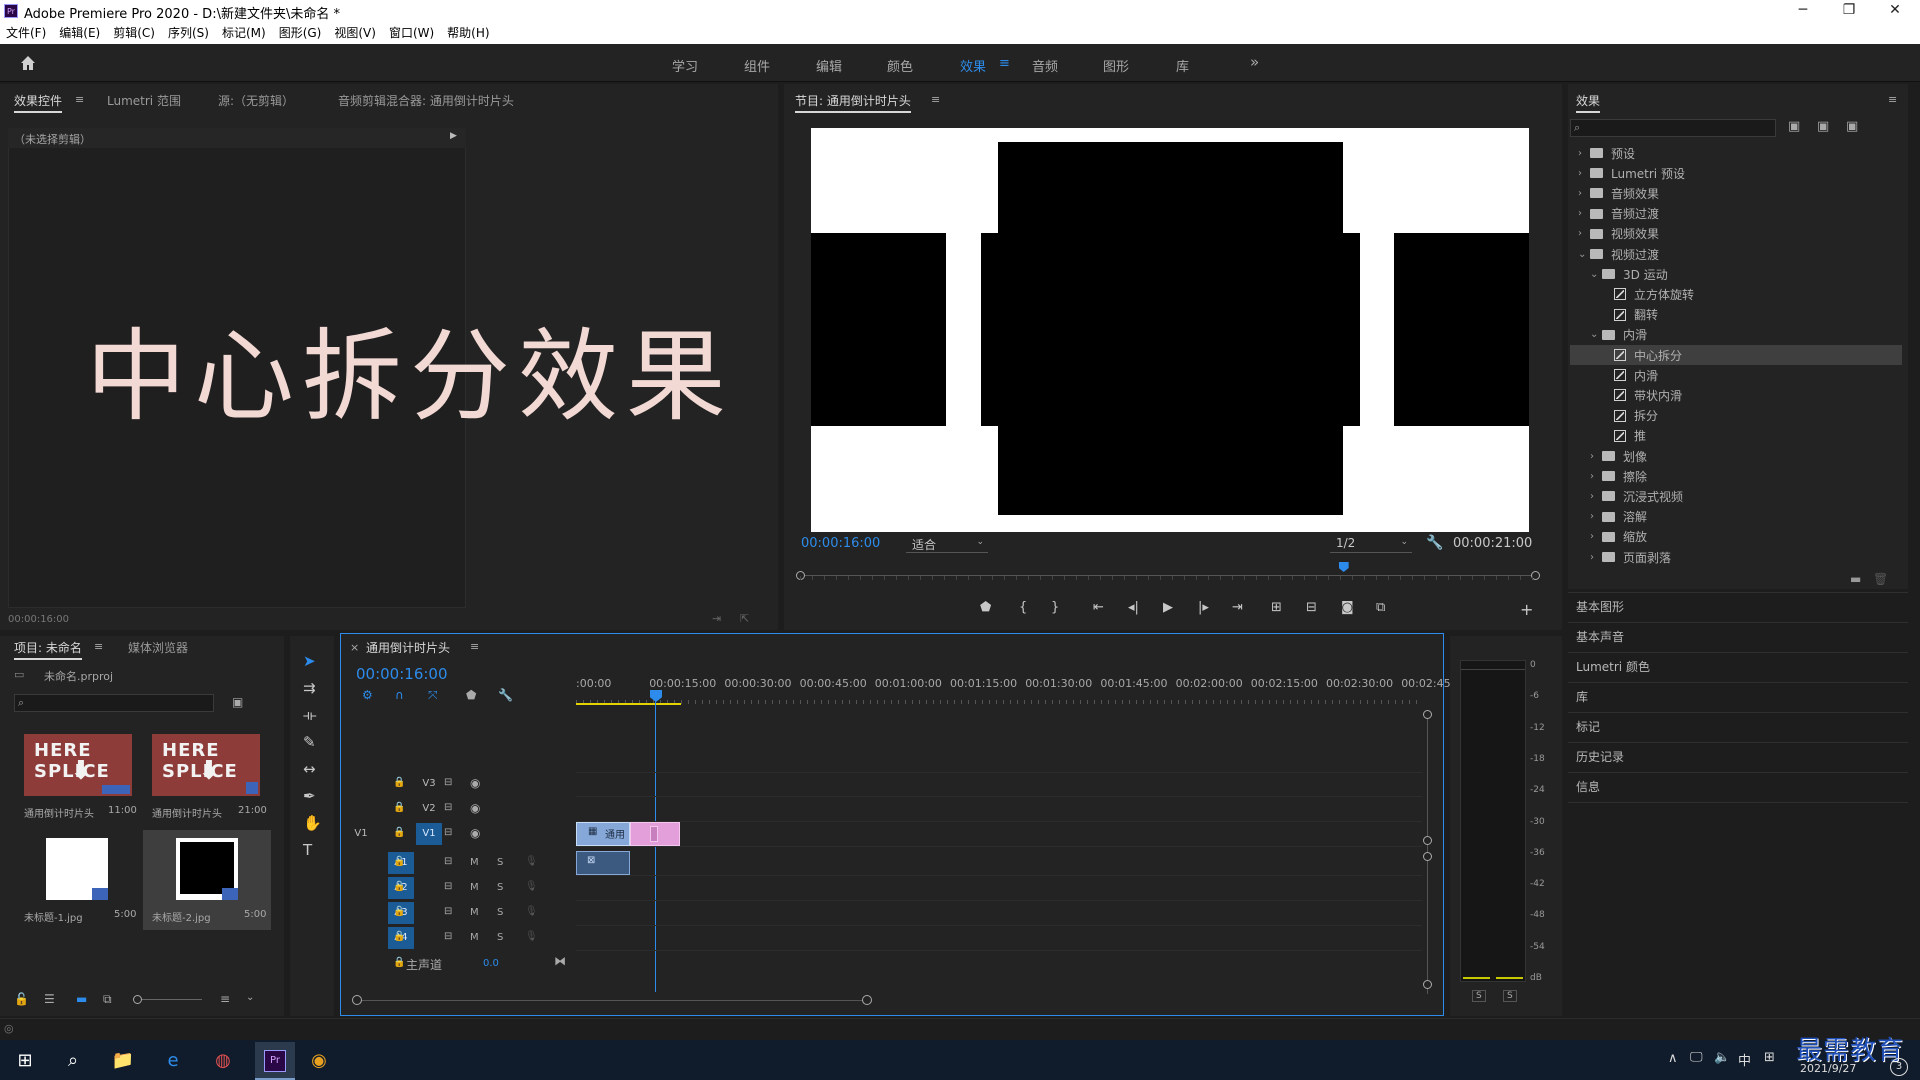 This screenshot has height=1080, width=1920. What do you see at coordinates (300, 33) in the screenshot?
I see `menu-graphics: 图形(G)` at bounding box center [300, 33].